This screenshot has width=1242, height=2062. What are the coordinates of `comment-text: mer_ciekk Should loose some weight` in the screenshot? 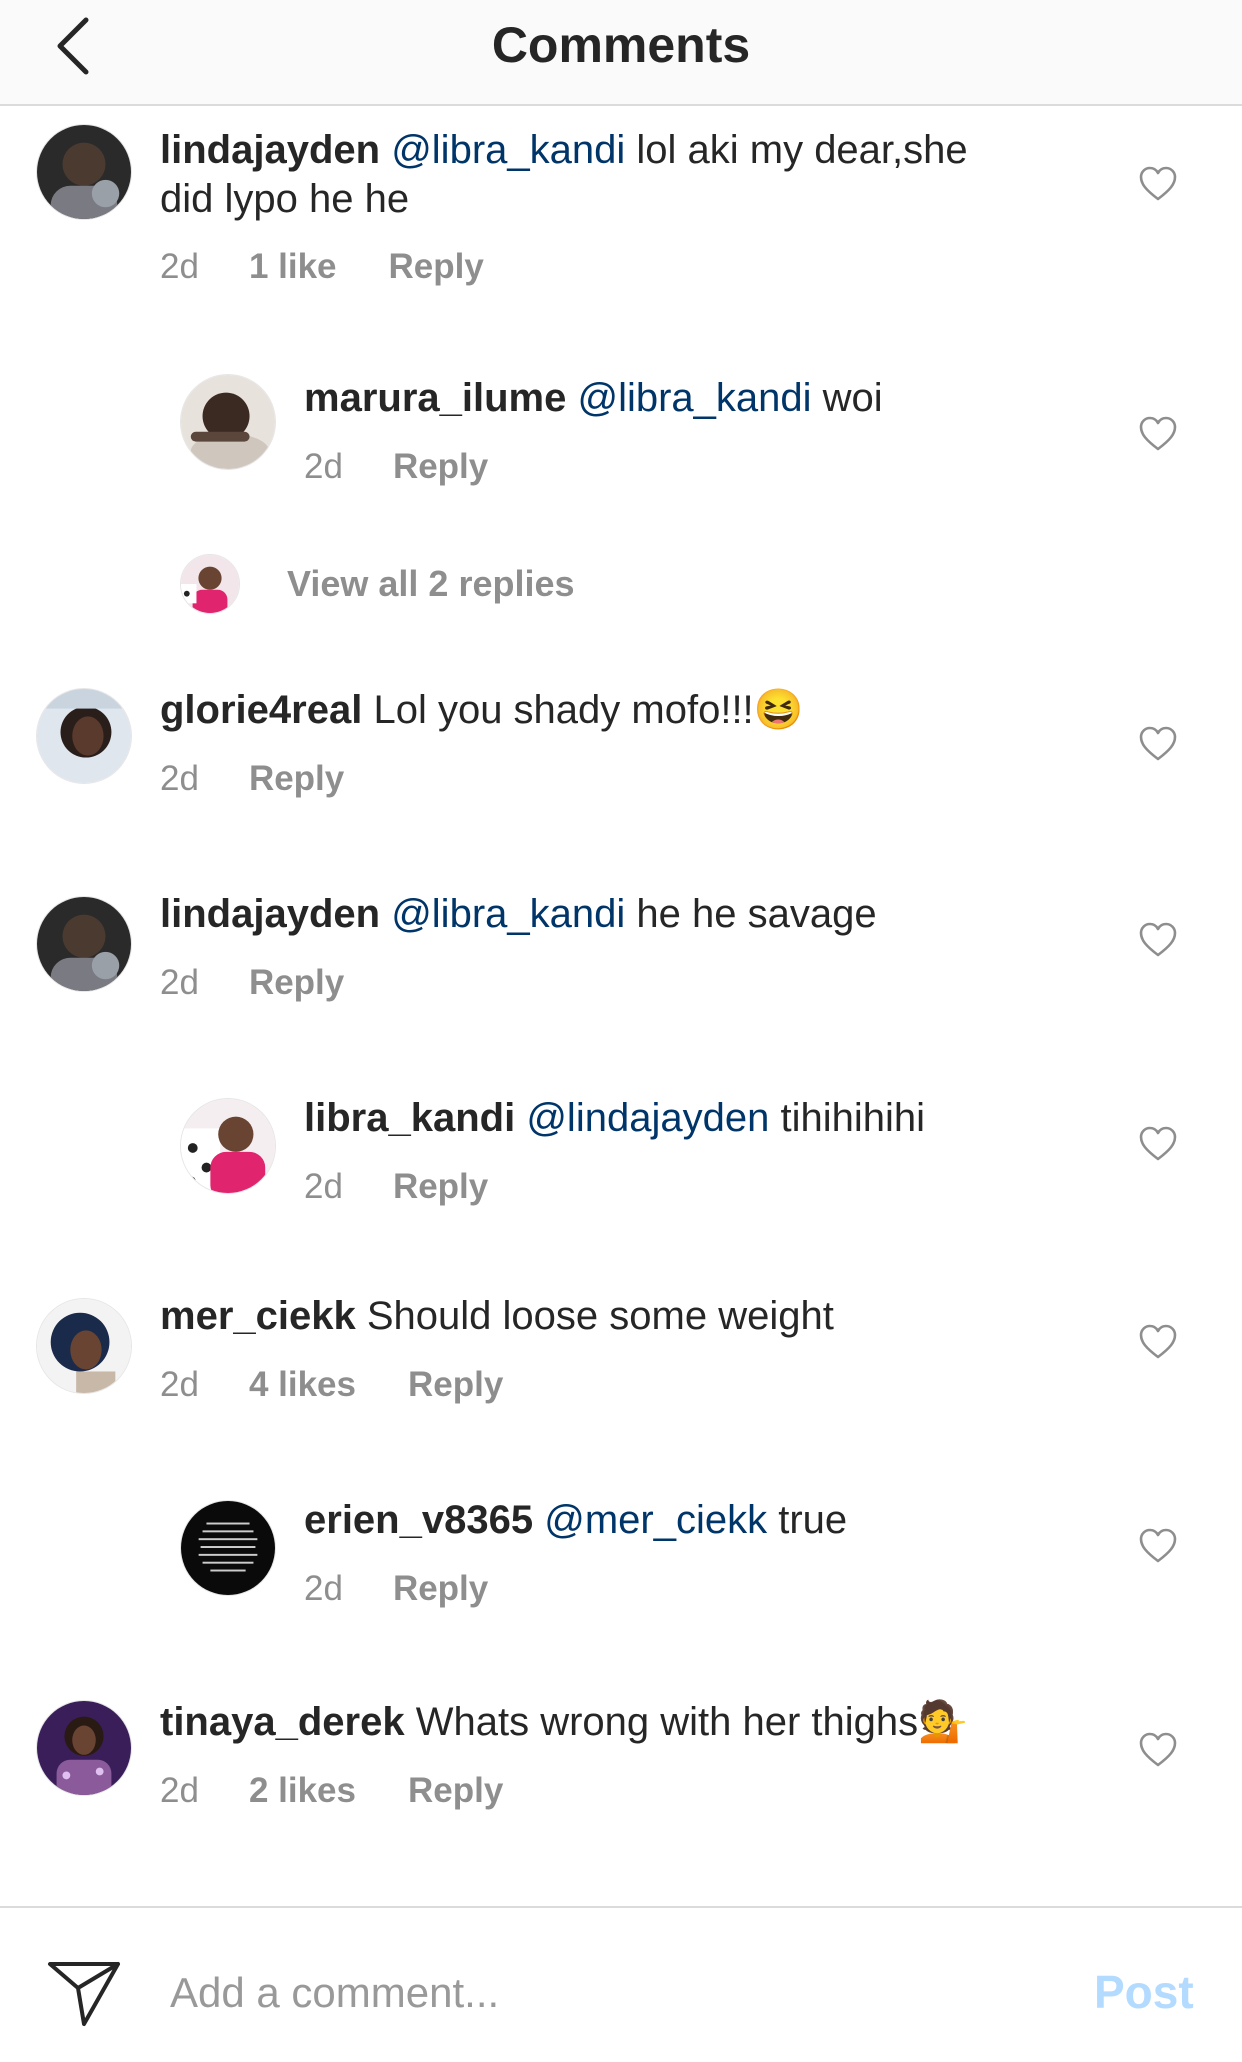 It's located at (610, 1316).